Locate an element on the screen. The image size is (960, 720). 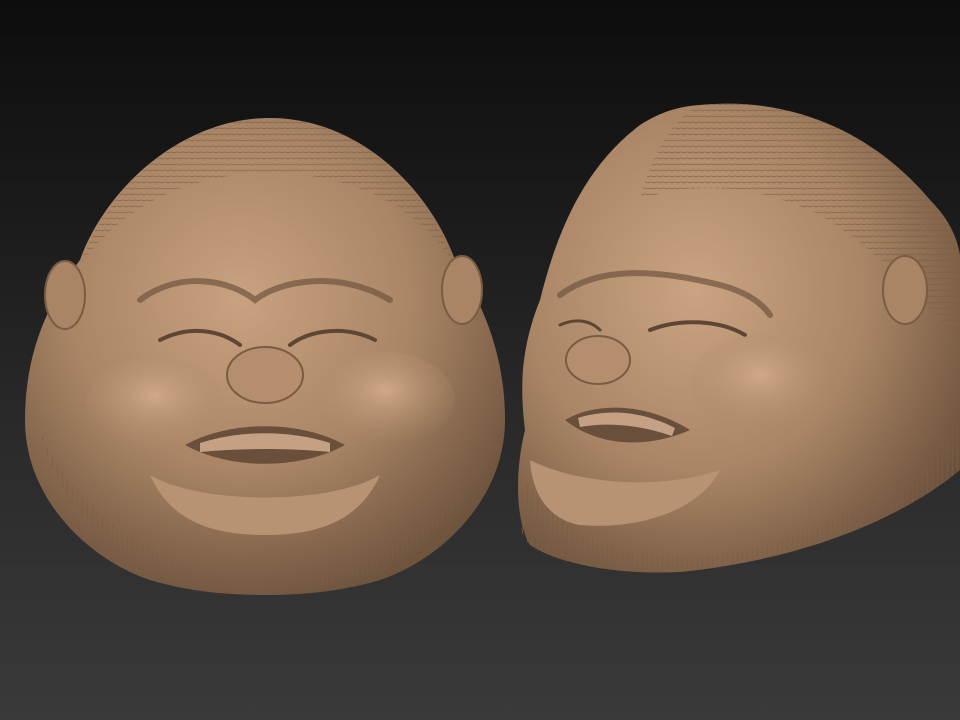
head-front-left-ear is located at coordinates (65, 295).